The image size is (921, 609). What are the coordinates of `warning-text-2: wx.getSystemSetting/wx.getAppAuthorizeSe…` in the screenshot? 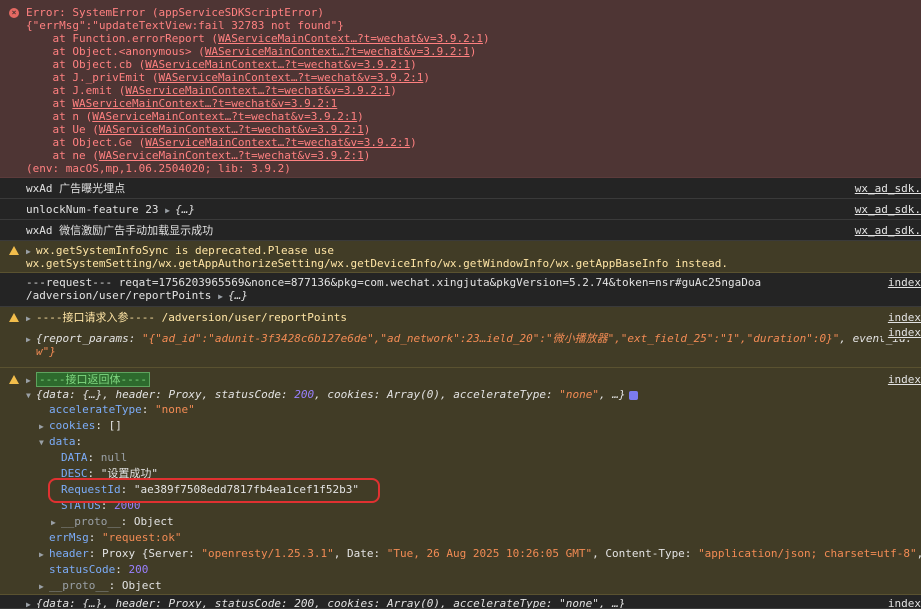 It's located at (377, 263).